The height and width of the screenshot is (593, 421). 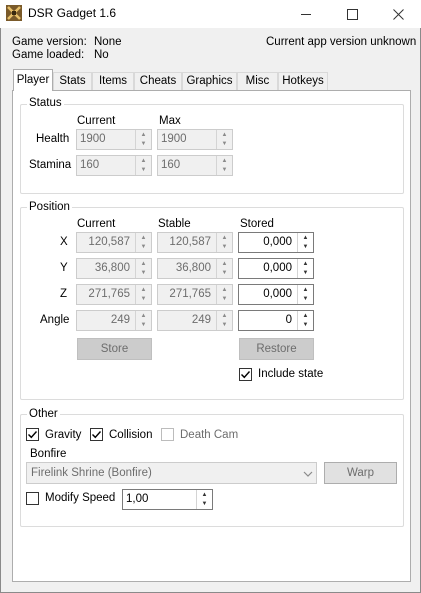 I want to click on tab-cheats: Cheats, so click(x=158, y=81).